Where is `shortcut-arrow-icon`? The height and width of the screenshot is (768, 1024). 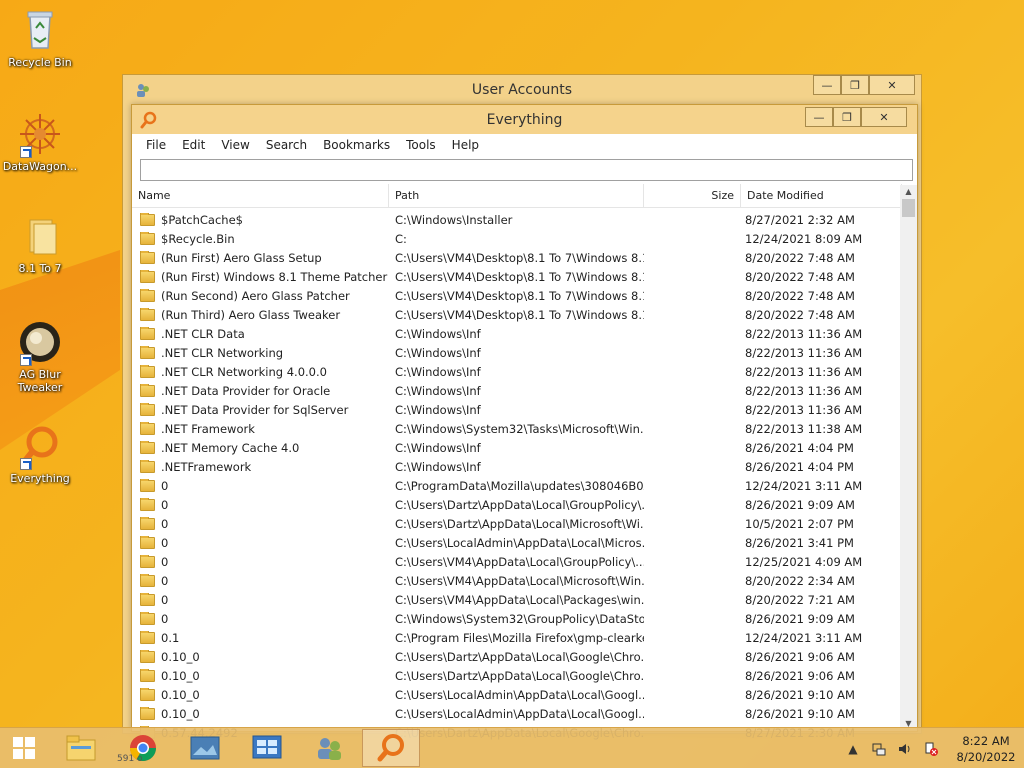
shortcut-arrow-icon is located at coordinates (26, 464).